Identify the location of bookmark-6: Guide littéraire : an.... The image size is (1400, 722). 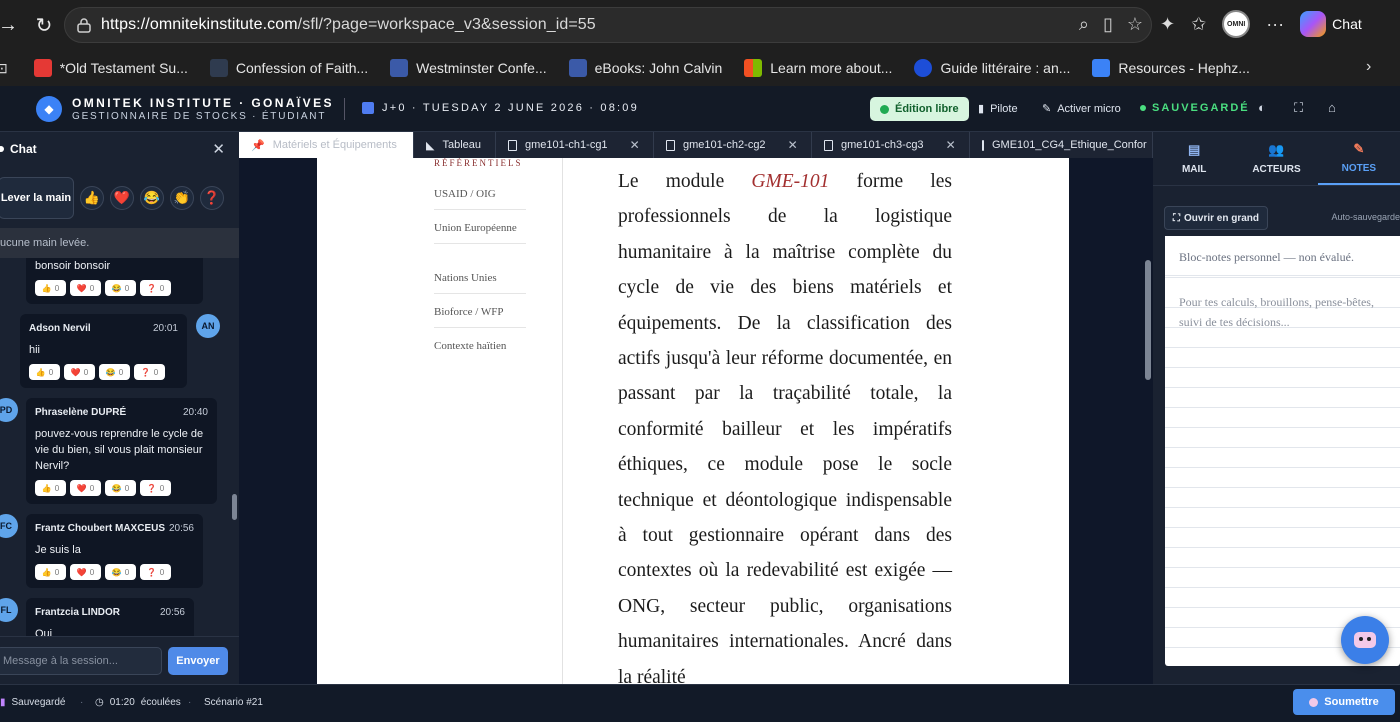
(992, 68).